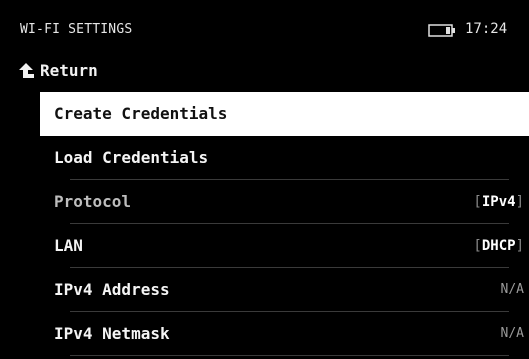  Describe the element at coordinates (112, 333) in the screenshot. I see `menu-item-label: IPv4 Netmask` at that location.